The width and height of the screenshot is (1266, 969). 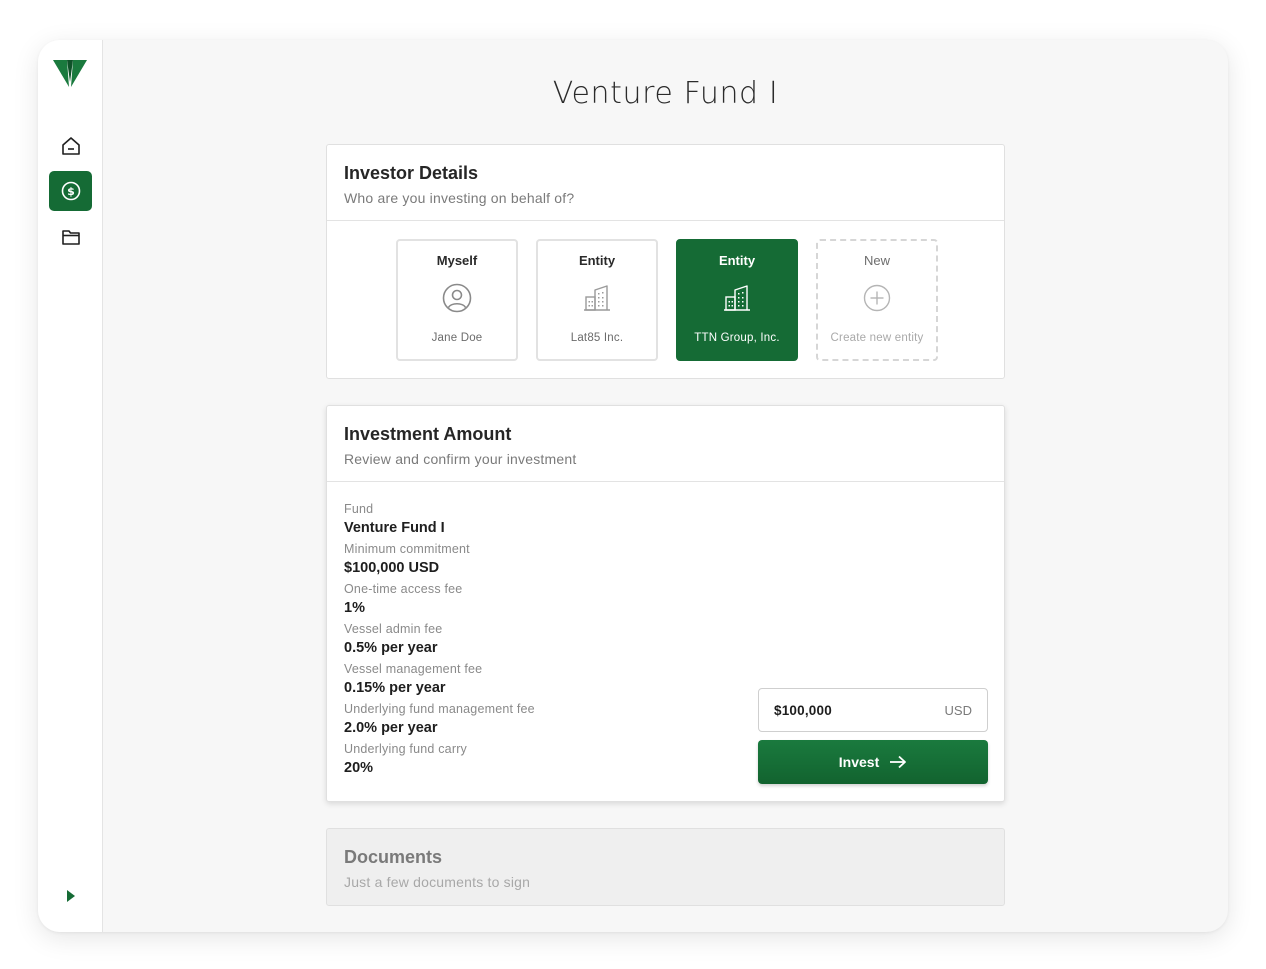 I want to click on amount-value: $100,000, so click(x=803, y=710).